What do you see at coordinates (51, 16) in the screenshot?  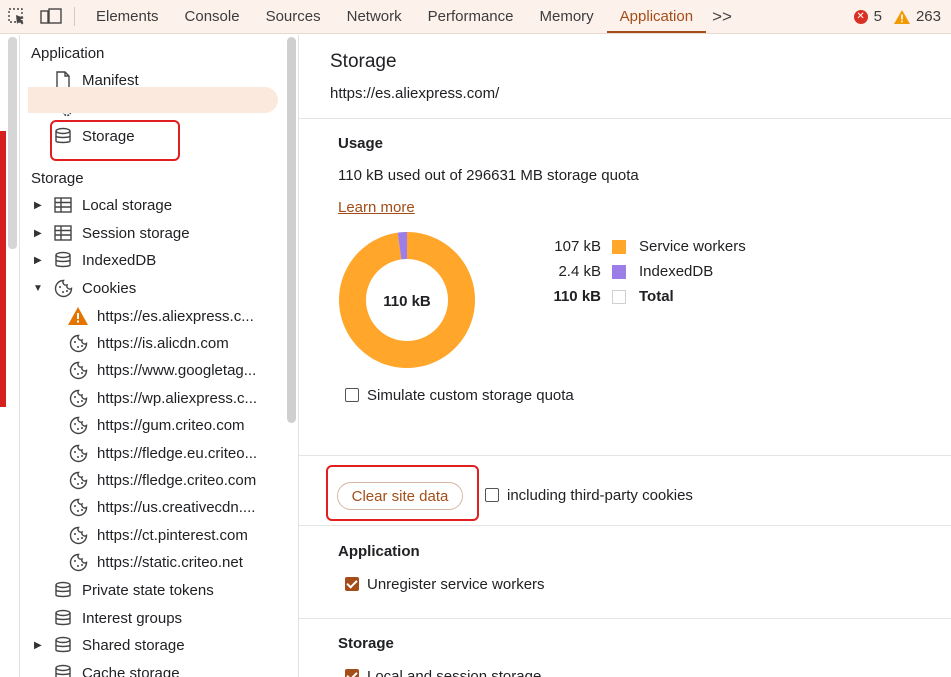 I see `device-toolbar-icon` at bounding box center [51, 16].